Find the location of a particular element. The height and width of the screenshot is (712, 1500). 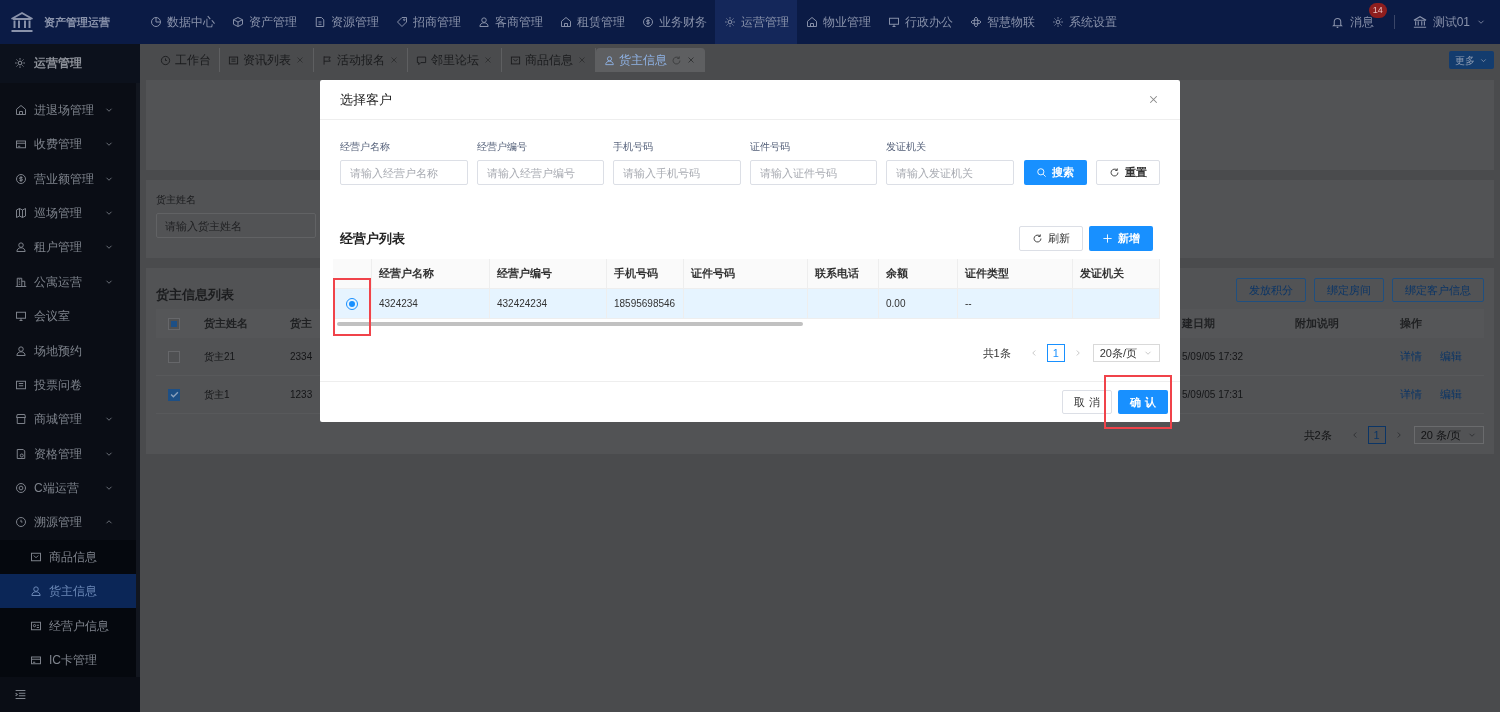

nav-item: 智慧物联 is located at coordinates (1002, 22).